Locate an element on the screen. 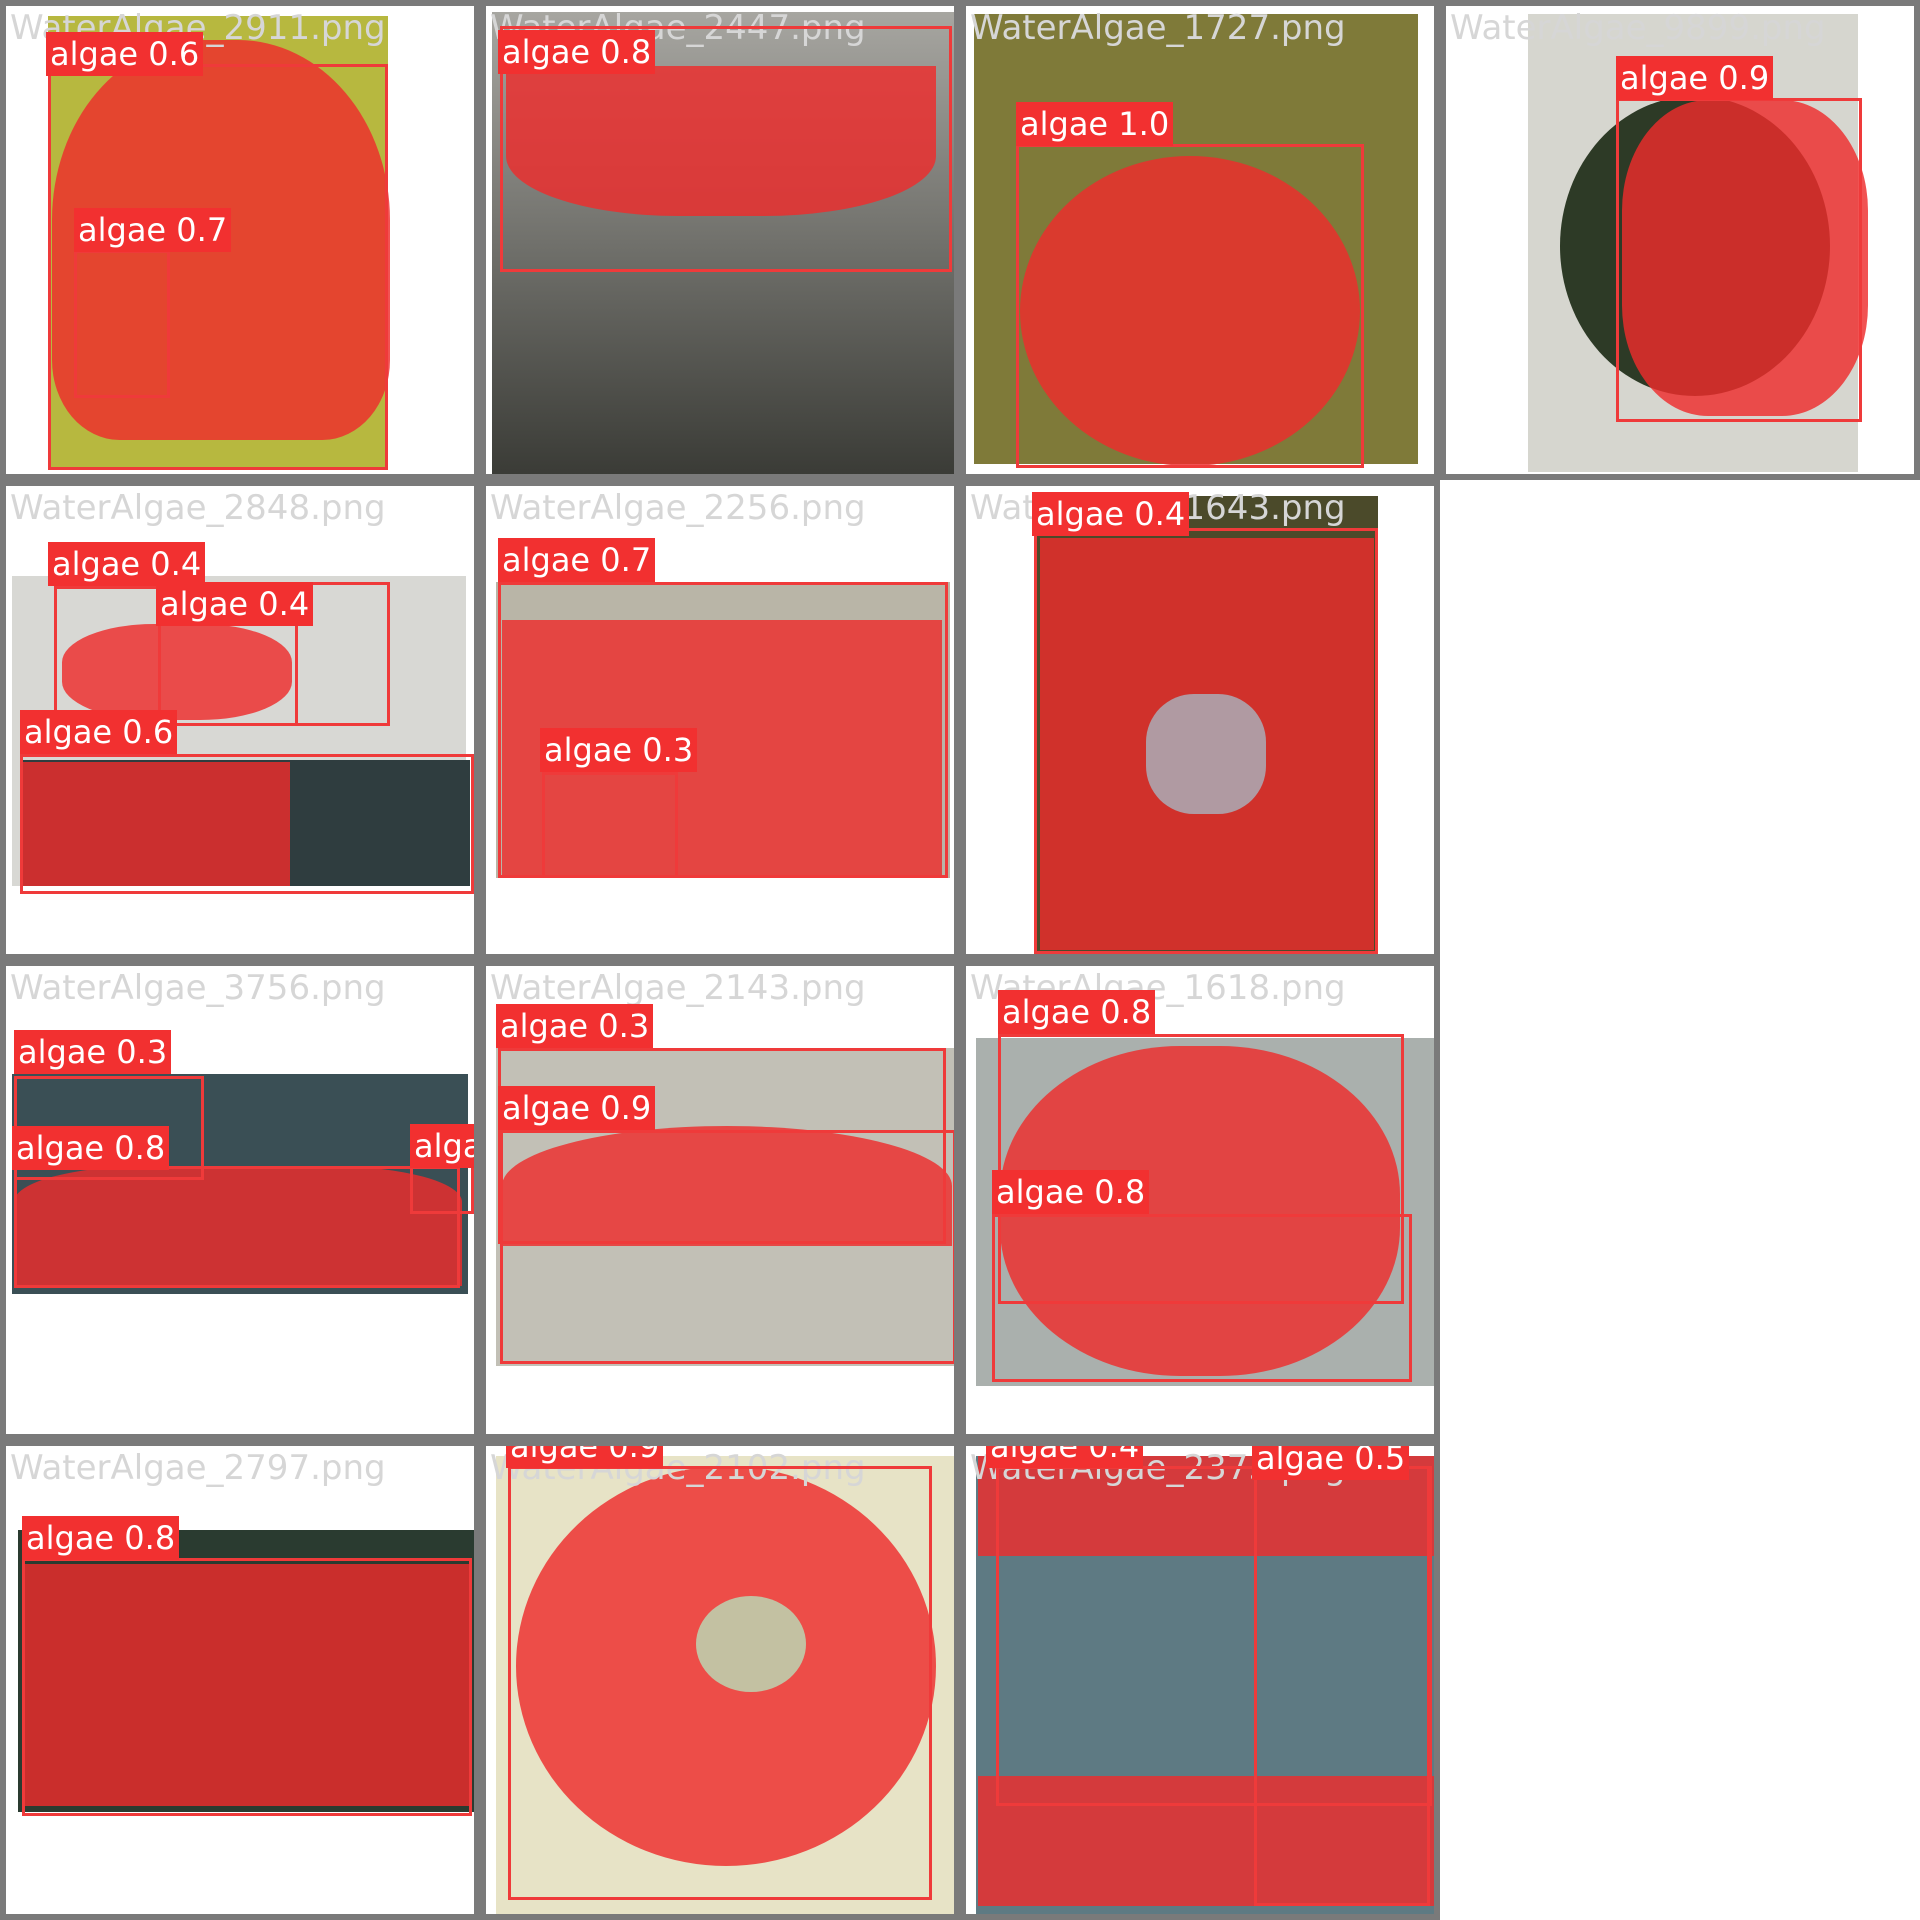 This screenshot has height=1920, width=1920. image-tile: WaterAlgae_1643.png algae 0.4 is located at coordinates (1200, 720).